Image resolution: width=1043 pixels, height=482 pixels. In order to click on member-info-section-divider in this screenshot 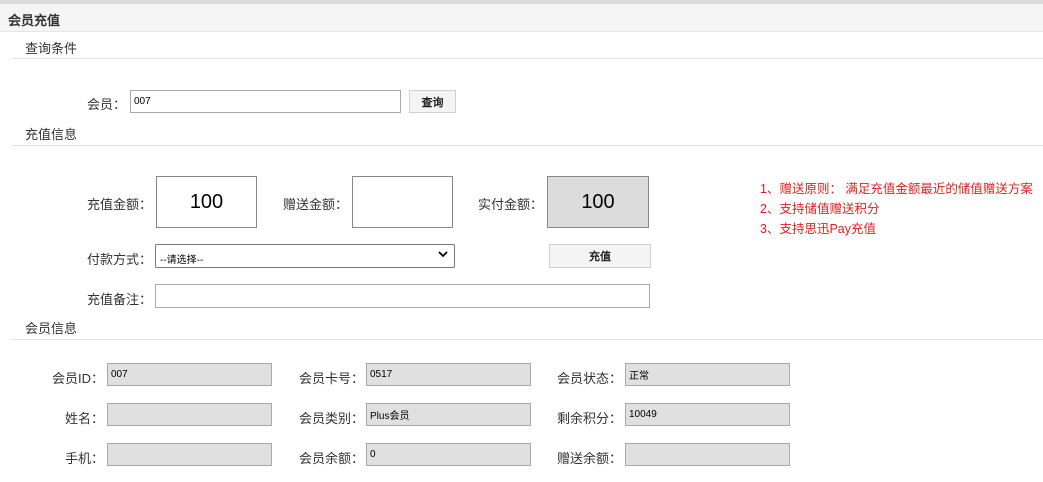, I will do `click(527, 339)`.